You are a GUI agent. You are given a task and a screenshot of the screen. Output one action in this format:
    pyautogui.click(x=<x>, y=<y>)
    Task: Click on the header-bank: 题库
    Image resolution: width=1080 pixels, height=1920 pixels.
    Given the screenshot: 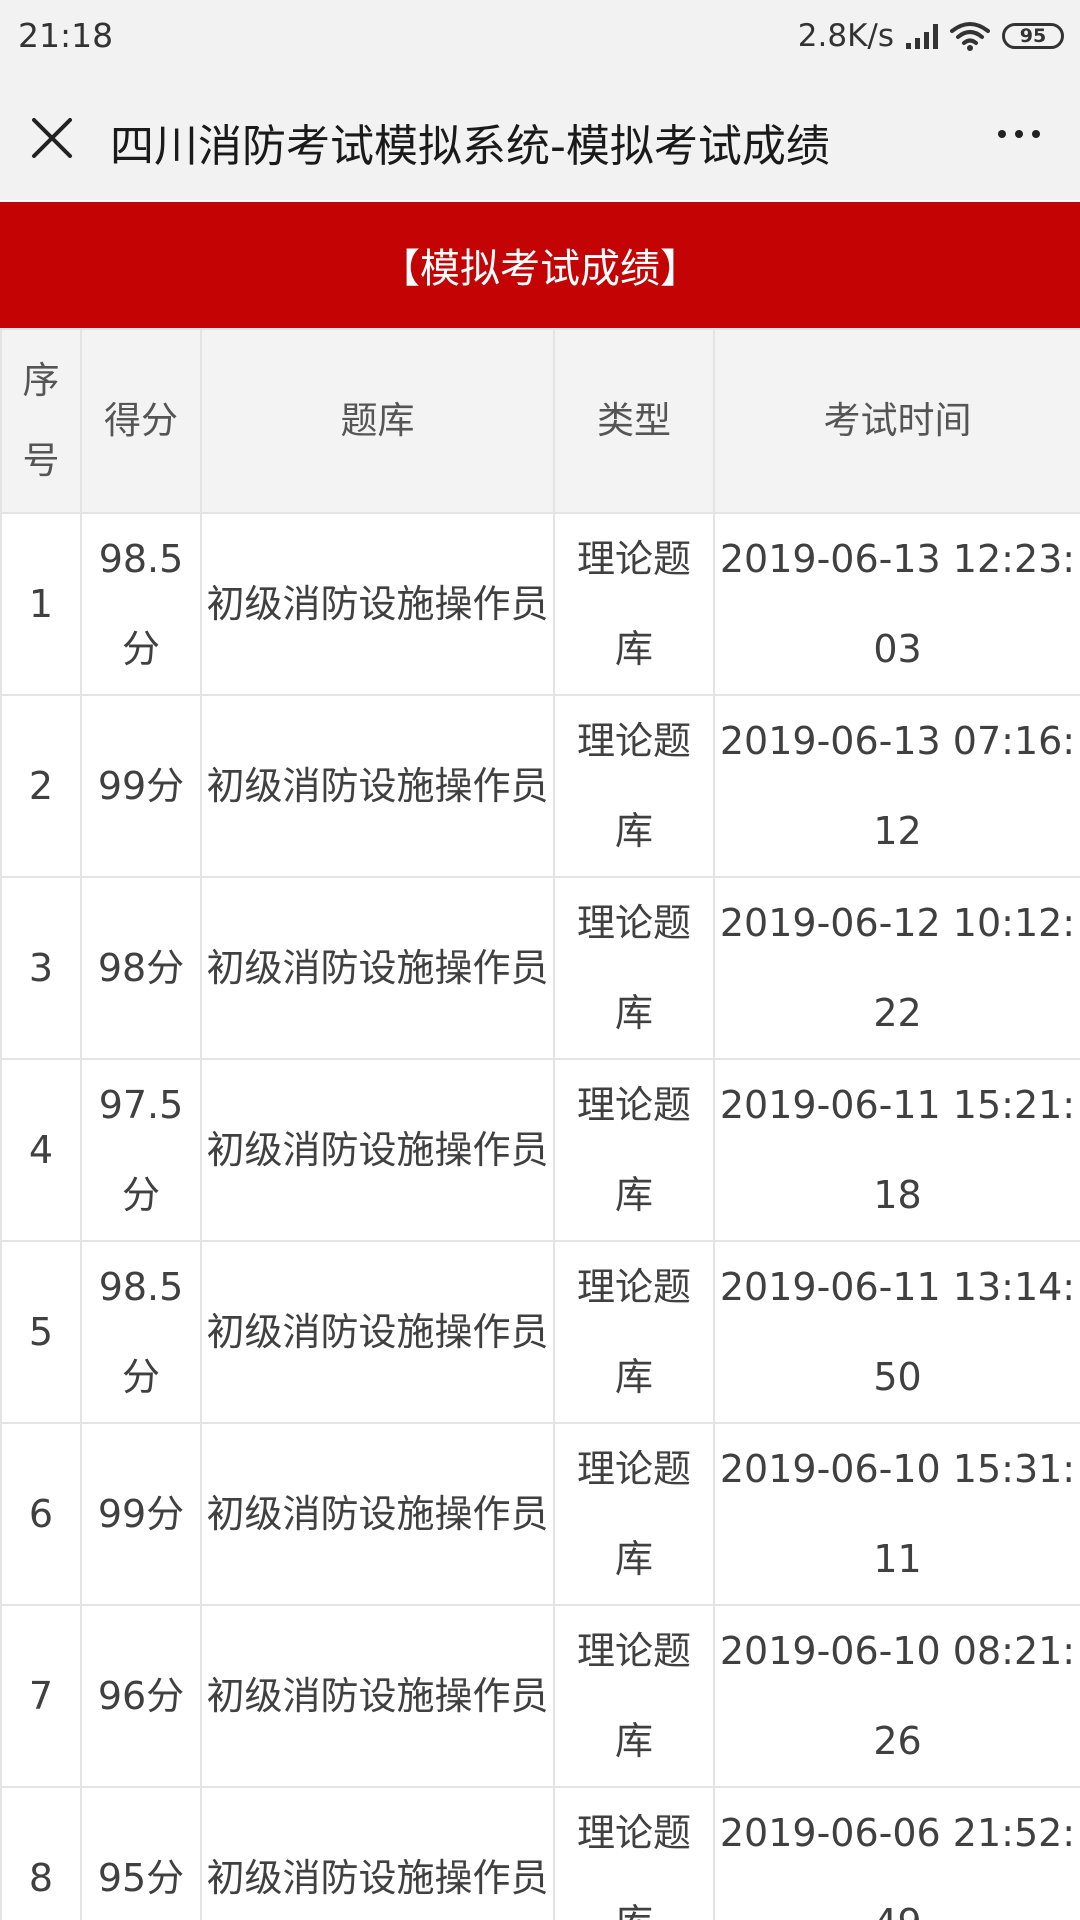 What is the action you would take?
    pyautogui.click(x=377, y=421)
    